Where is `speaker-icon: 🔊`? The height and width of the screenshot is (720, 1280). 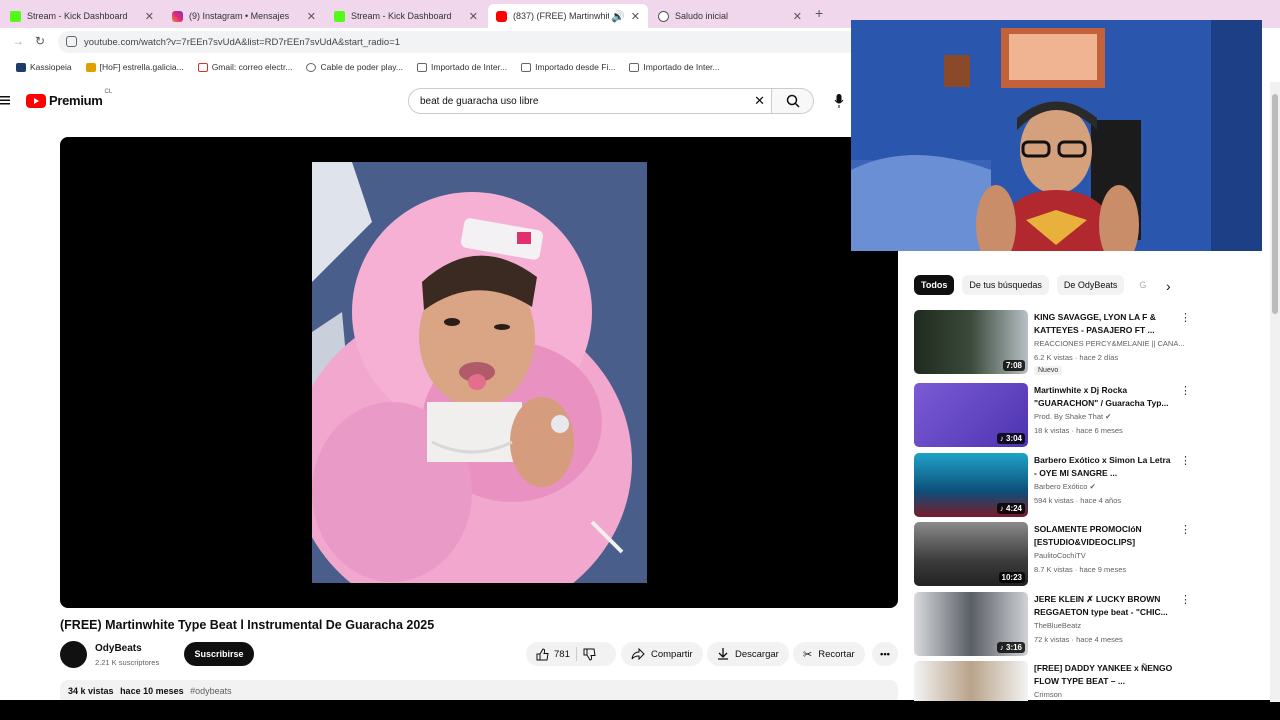
speaker-icon: 🔊 is located at coordinates (618, 16).